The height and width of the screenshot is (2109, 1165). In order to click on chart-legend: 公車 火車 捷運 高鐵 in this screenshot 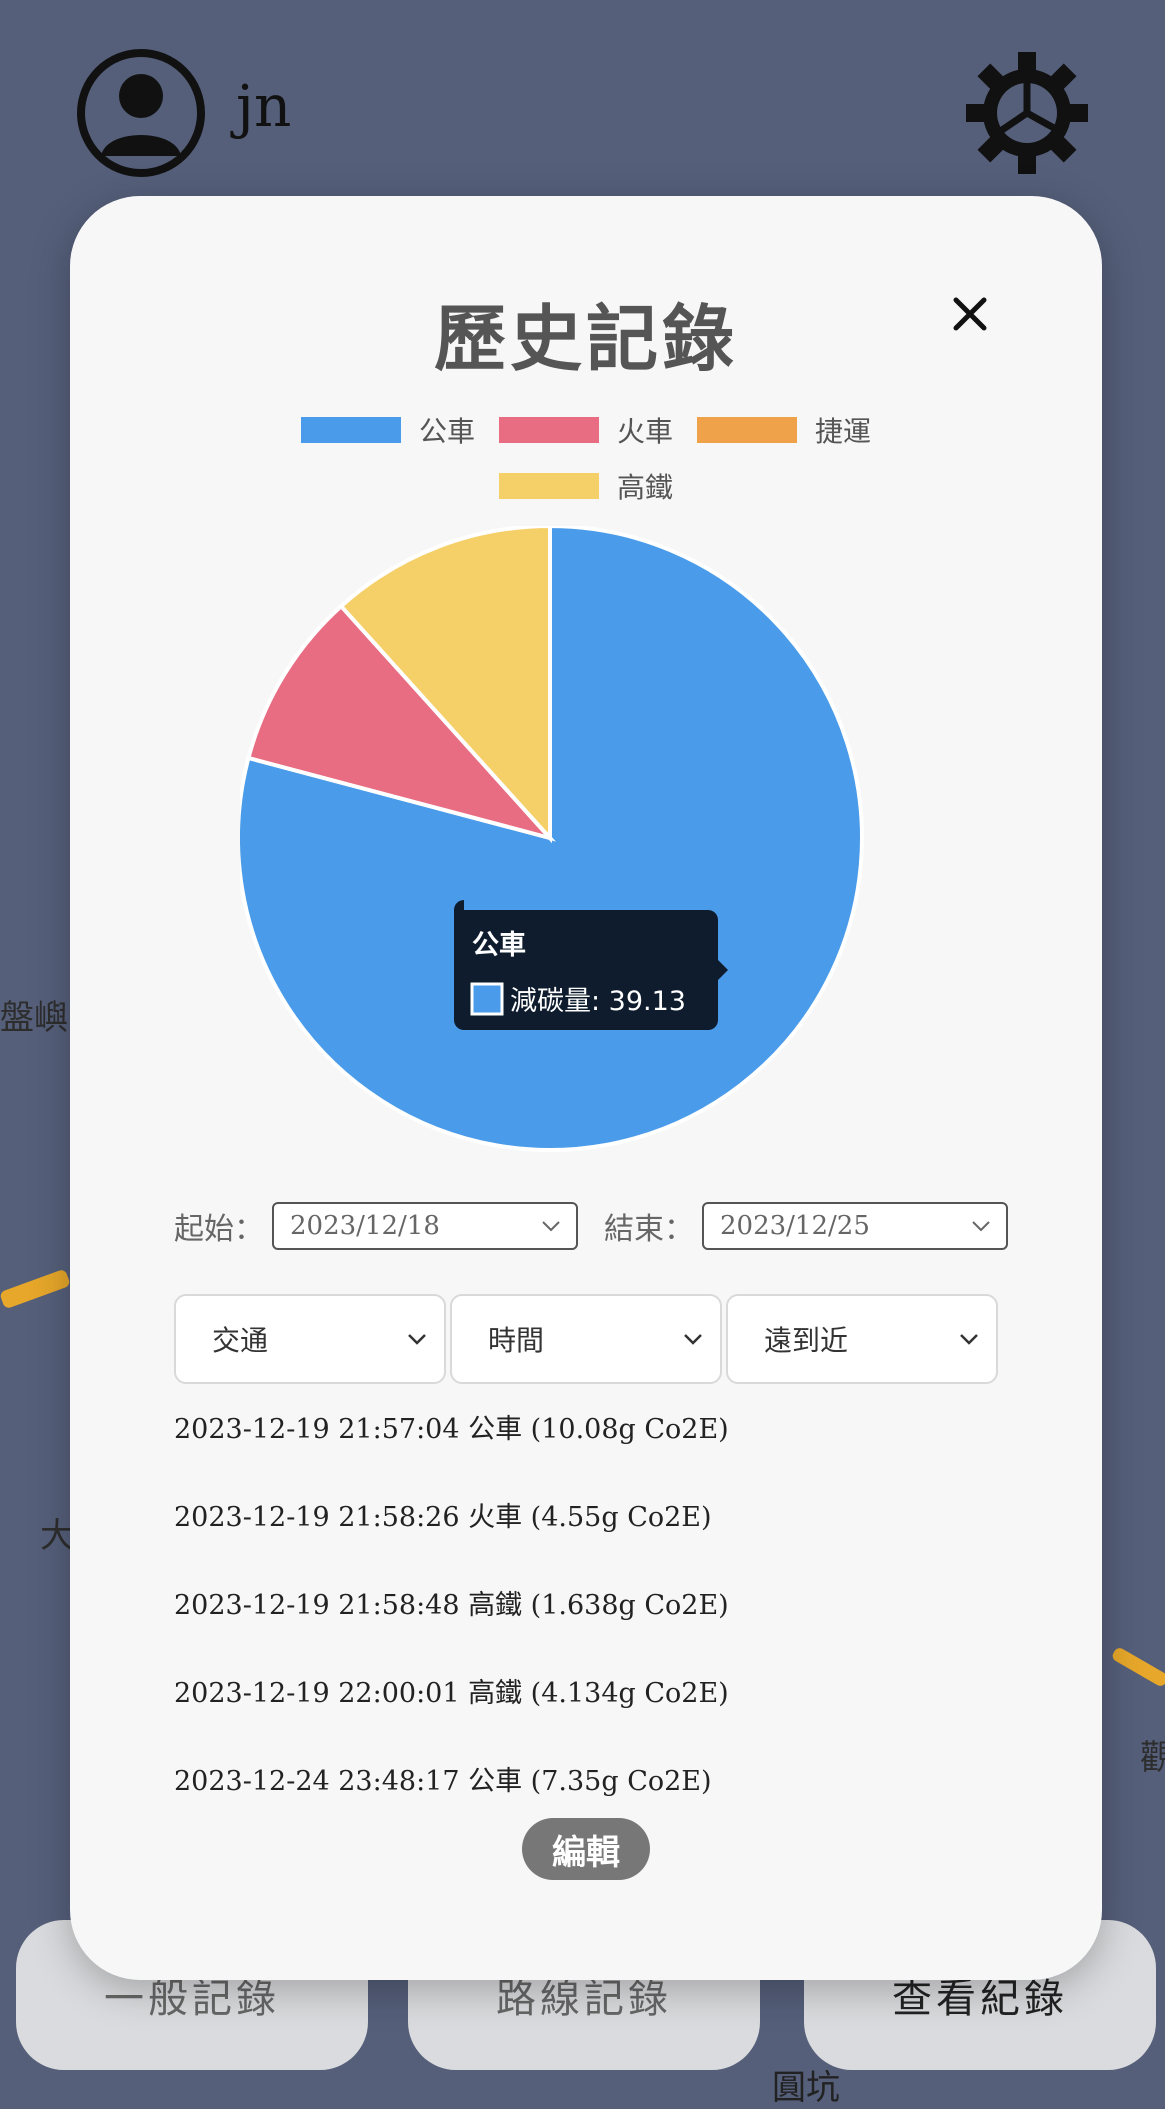, I will do `click(586, 466)`.